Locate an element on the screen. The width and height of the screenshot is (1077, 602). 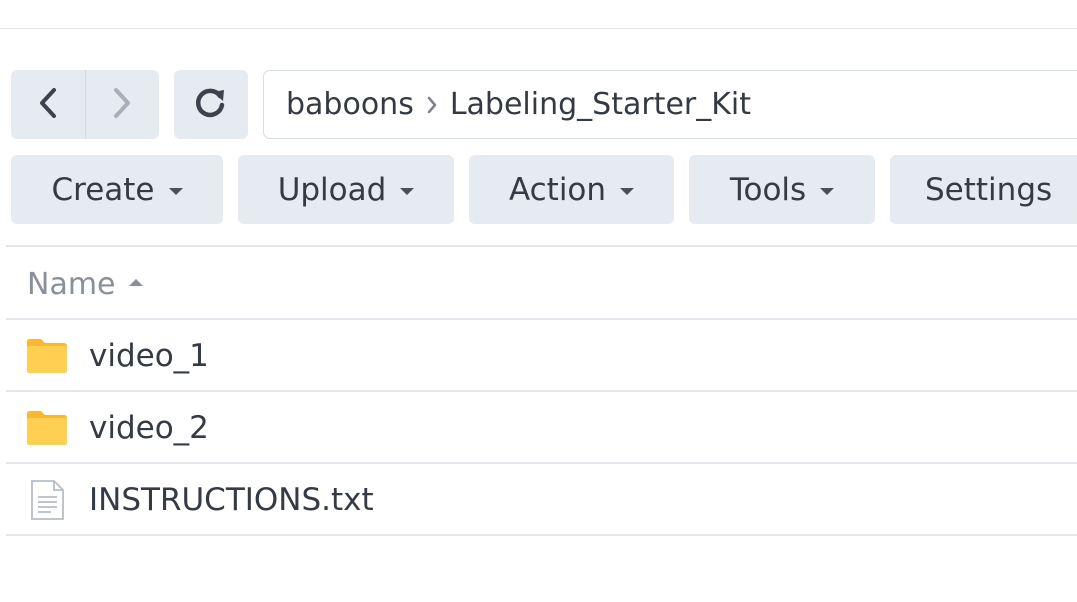
file-name: video_1 is located at coordinates (149, 355).